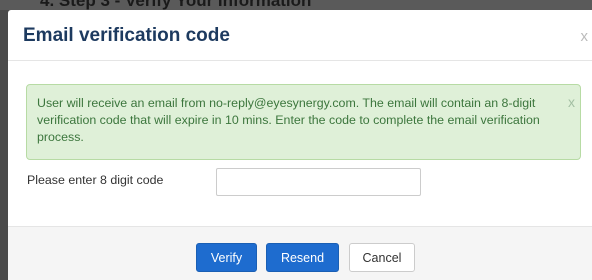 This screenshot has height=280, width=592. What do you see at coordinates (95, 180) in the screenshot?
I see `code-label: Please enter 8 digit code` at bounding box center [95, 180].